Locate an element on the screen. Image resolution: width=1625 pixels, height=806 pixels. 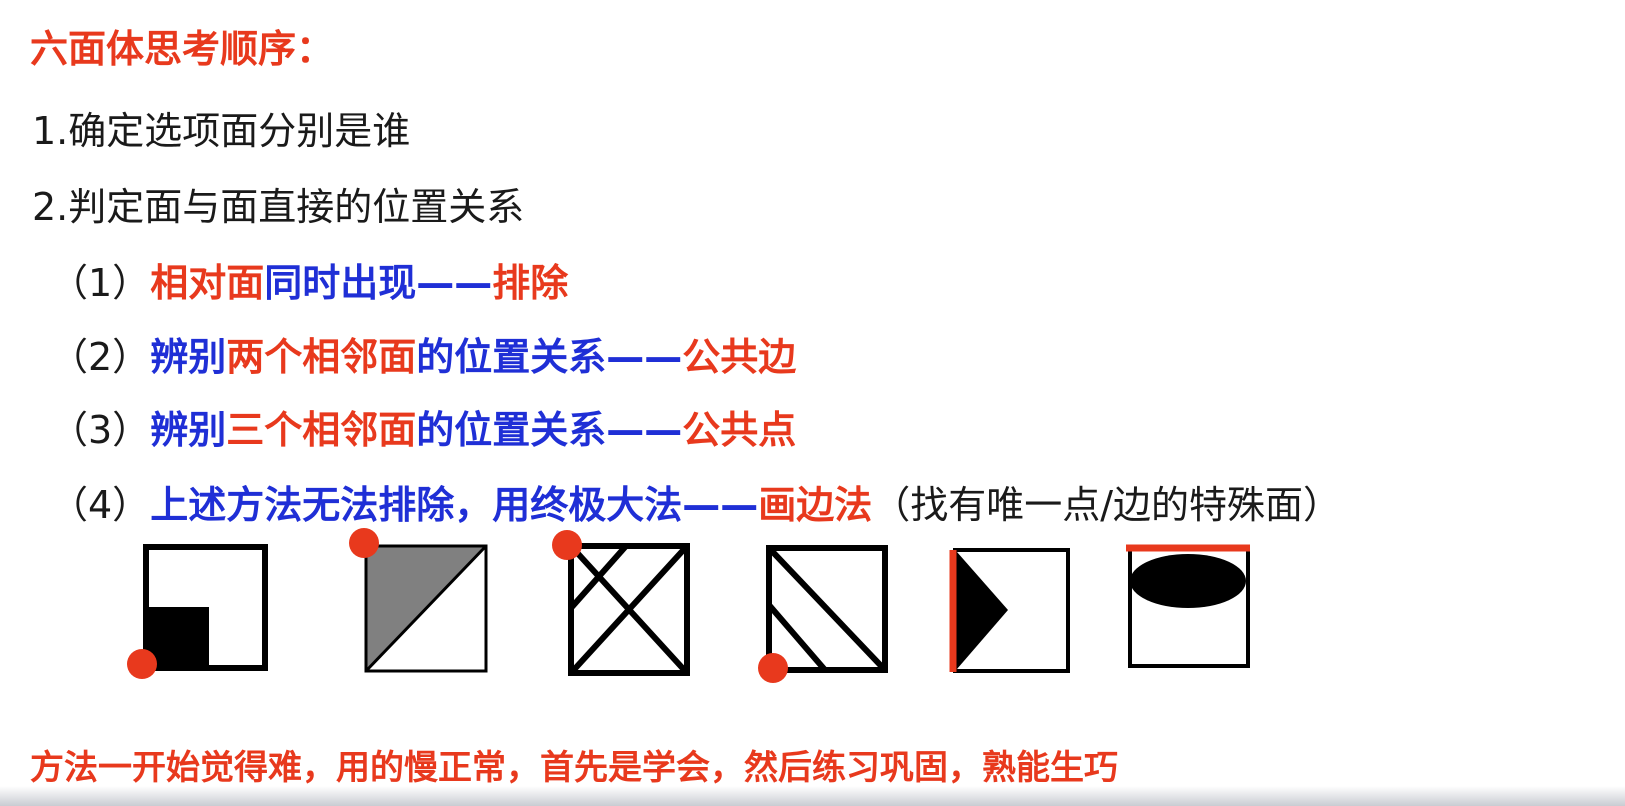
figure-double-diagonal is located at coordinates (823, 614).